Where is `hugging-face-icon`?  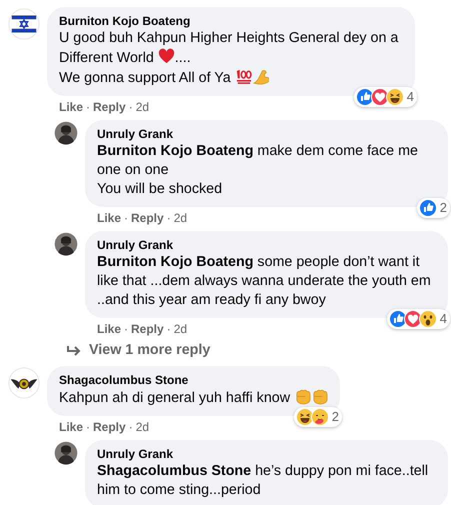 hugging-face-icon is located at coordinates (319, 417).